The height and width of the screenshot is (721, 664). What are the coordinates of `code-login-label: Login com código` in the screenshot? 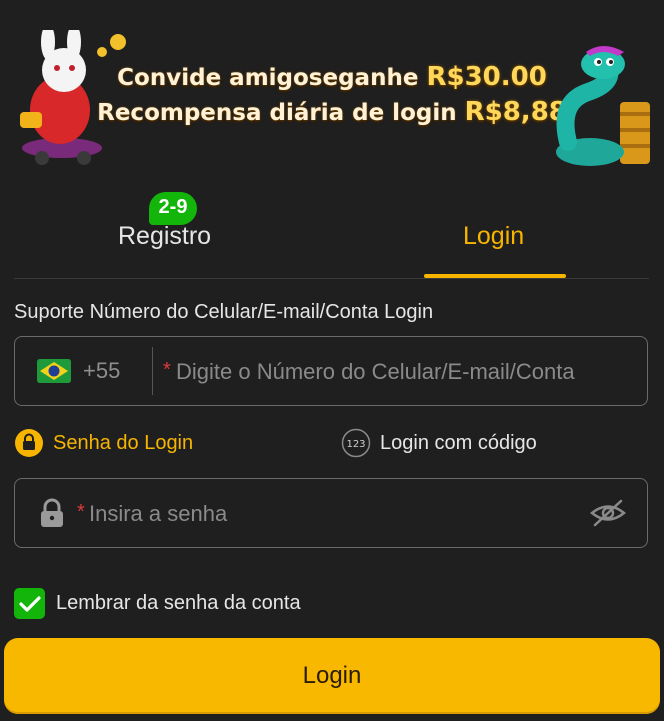 It's located at (458, 442).